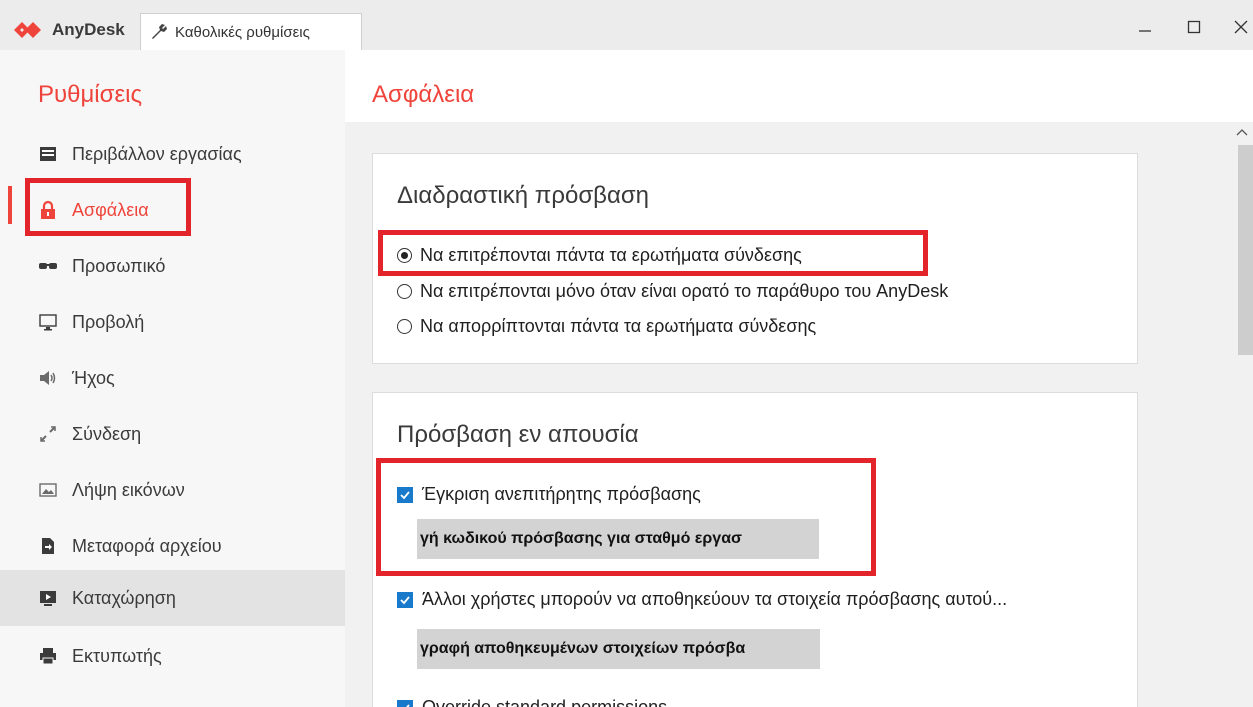 This screenshot has height=707, width=1253. I want to click on close-button, so click(1239, 27).